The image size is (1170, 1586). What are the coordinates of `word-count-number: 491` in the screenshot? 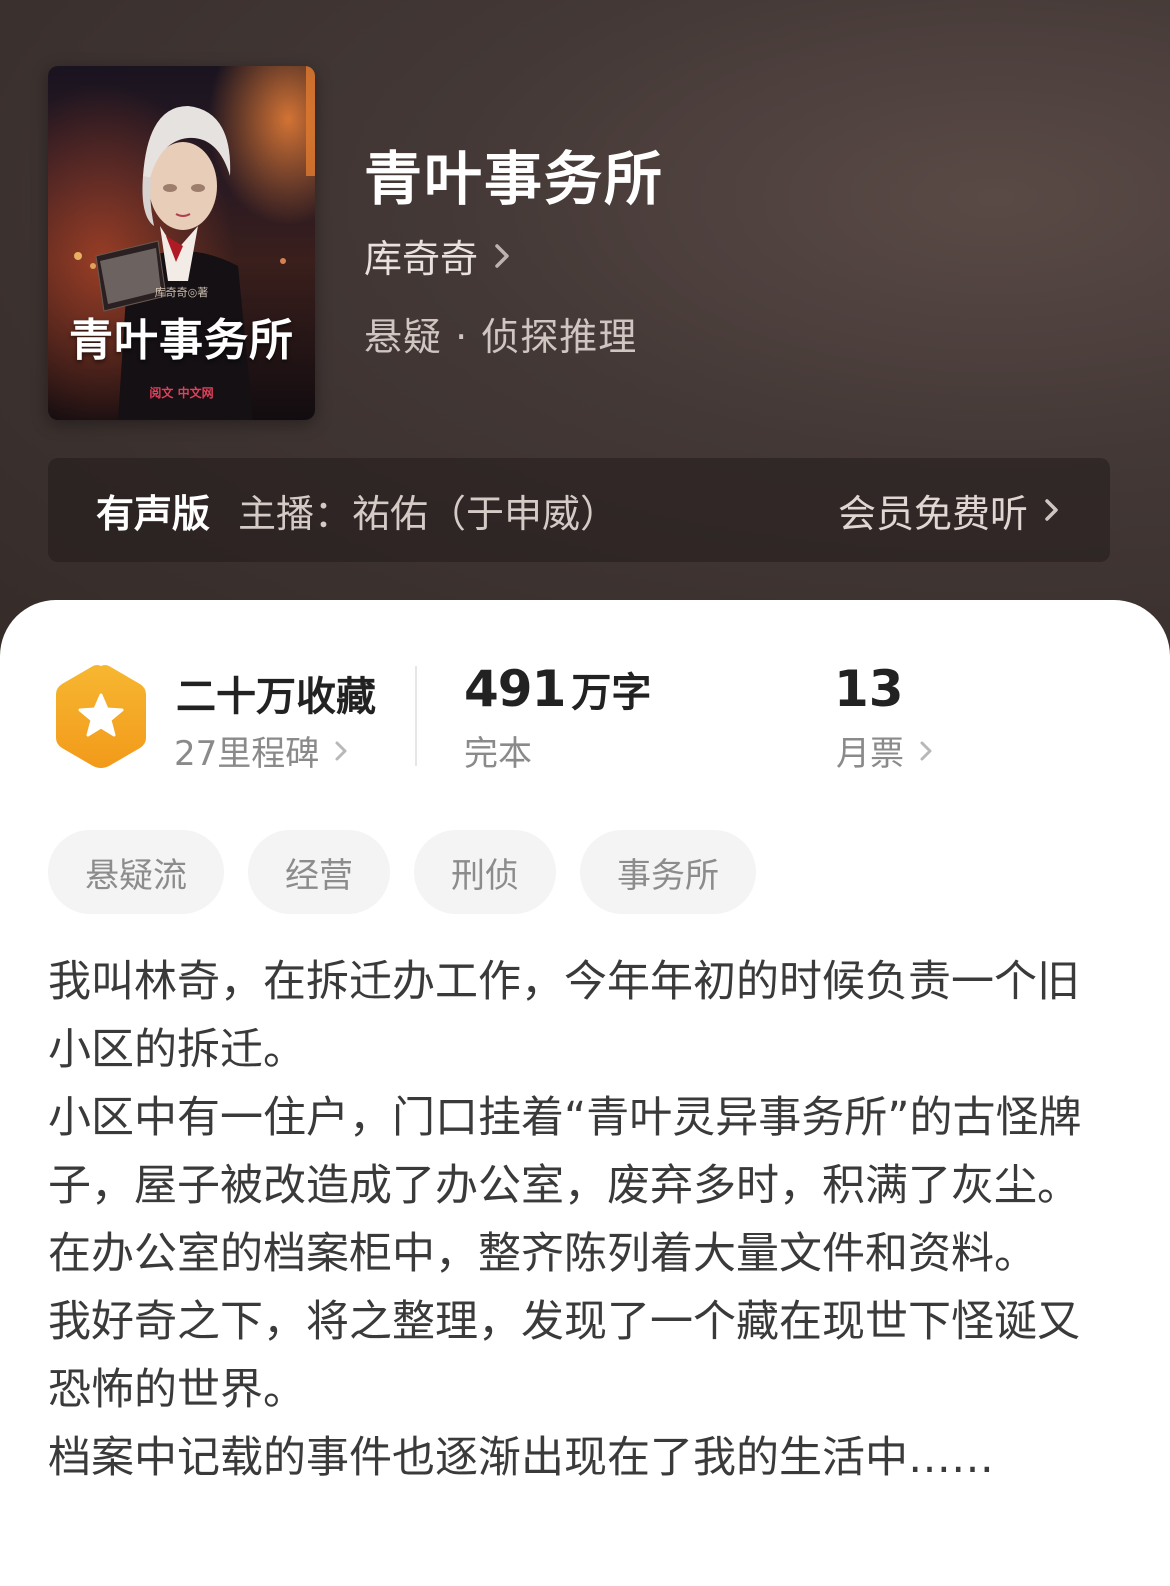 It's located at (515, 689).